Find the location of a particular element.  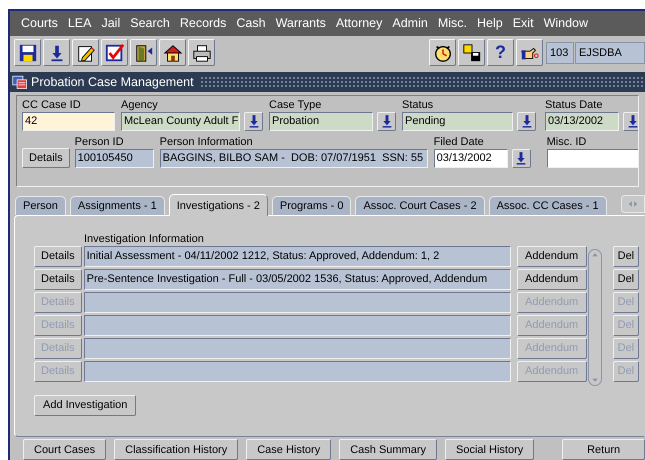

footer-button: Social History is located at coordinates (489, 449).